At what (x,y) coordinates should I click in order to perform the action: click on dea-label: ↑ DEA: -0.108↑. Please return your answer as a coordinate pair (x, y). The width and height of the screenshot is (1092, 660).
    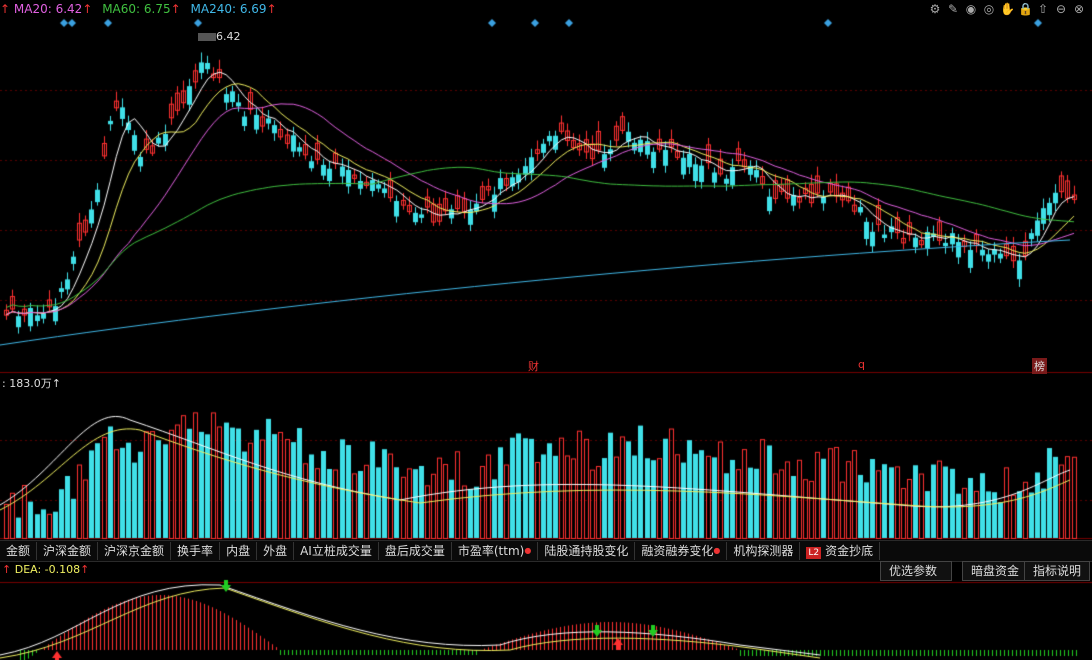
    Looking at the image, I should click on (46, 569).